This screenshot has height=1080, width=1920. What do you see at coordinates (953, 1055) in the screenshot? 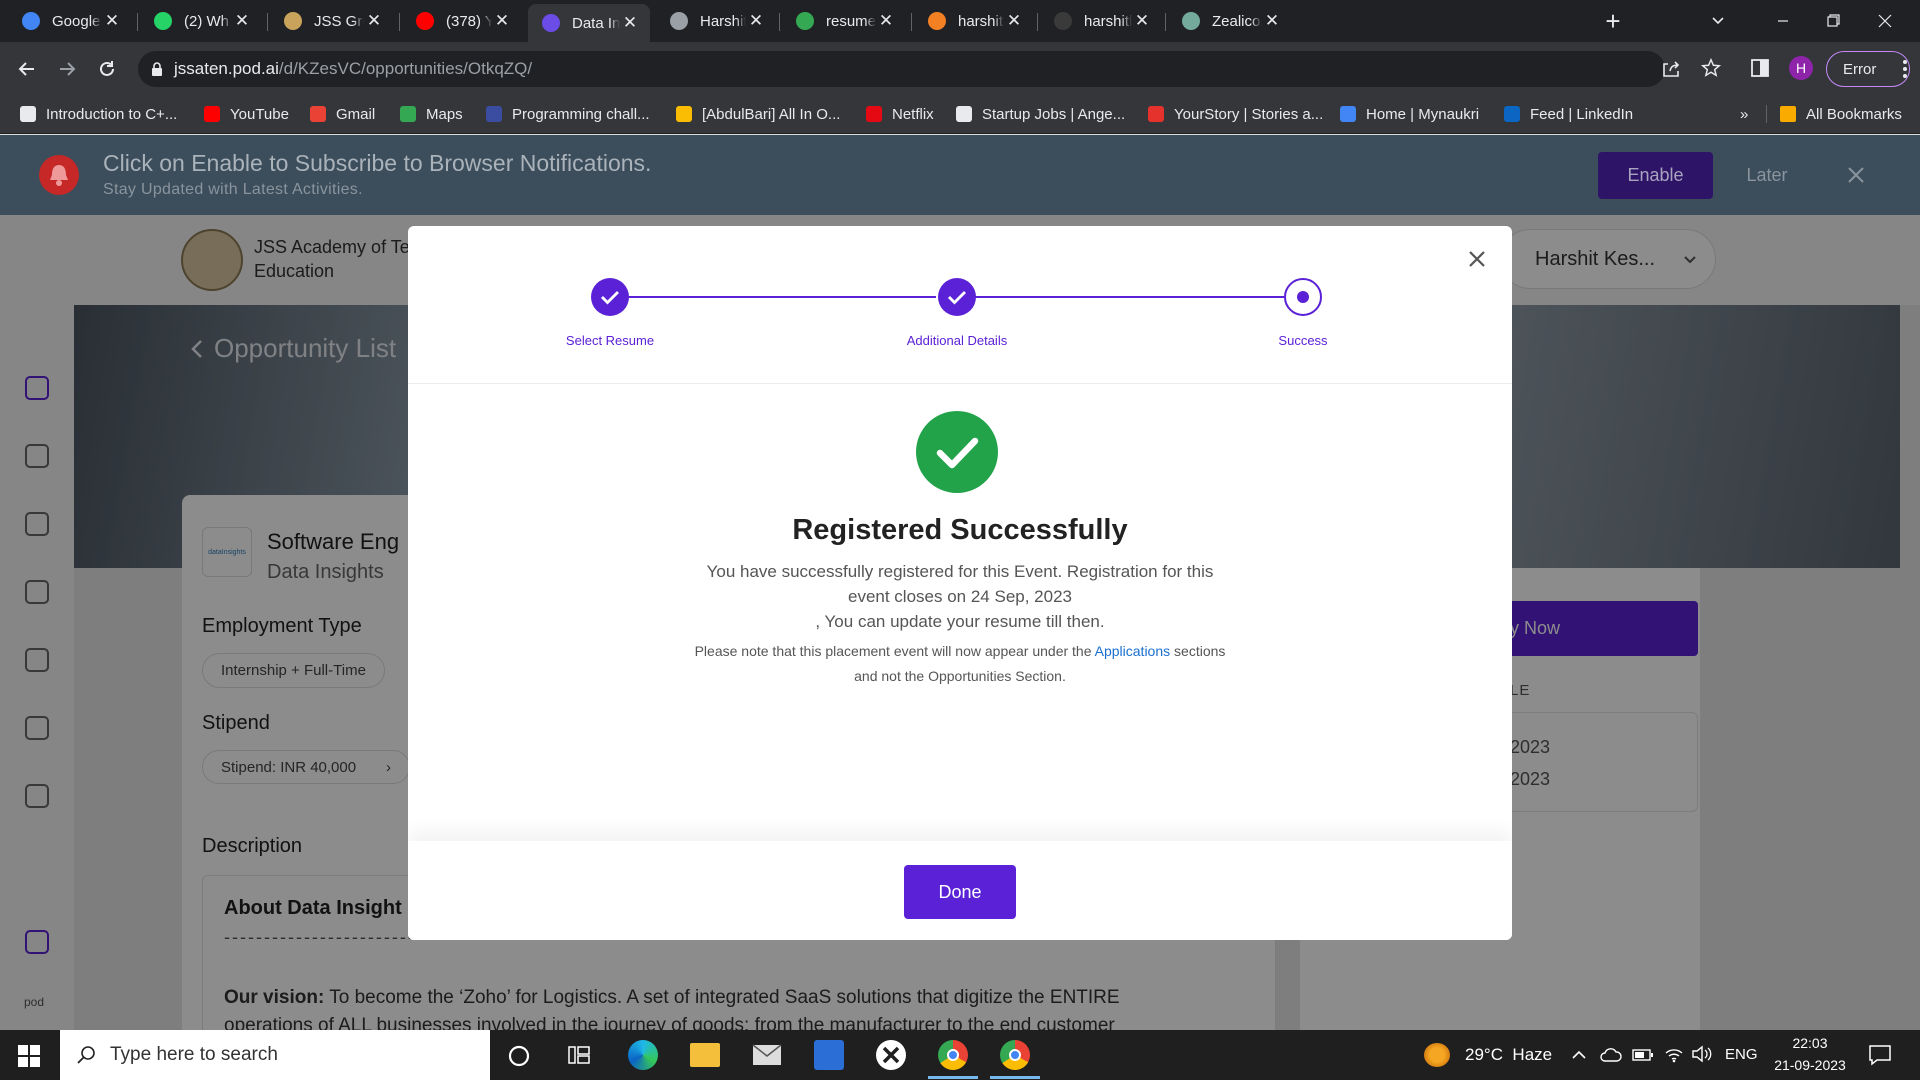
I see `chrome-icon` at bounding box center [953, 1055].